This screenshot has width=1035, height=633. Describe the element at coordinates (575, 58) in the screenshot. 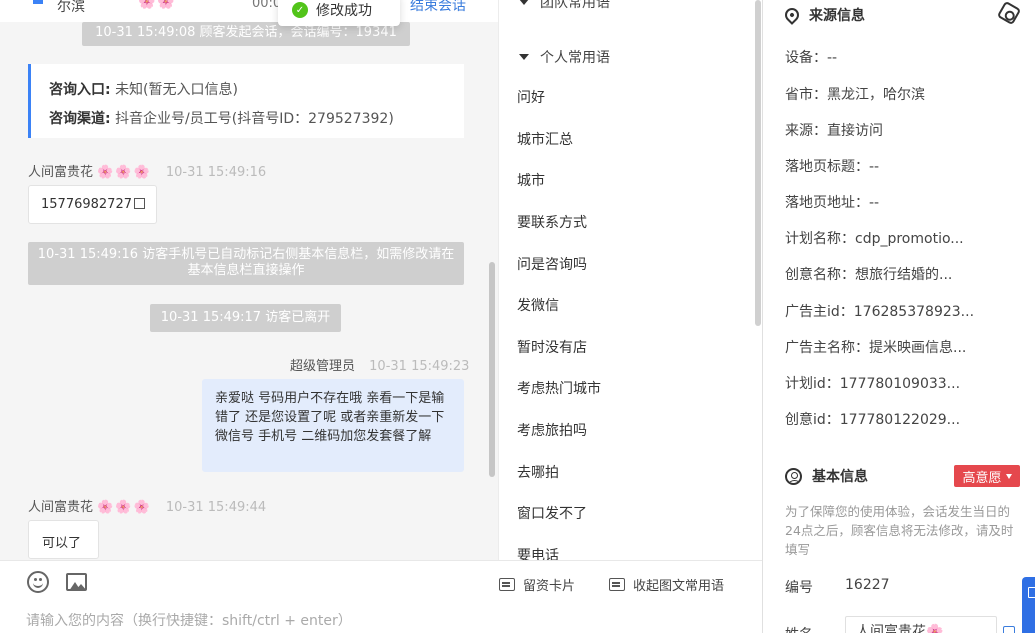

I see `phrase-group-label: 个人常用语` at that location.